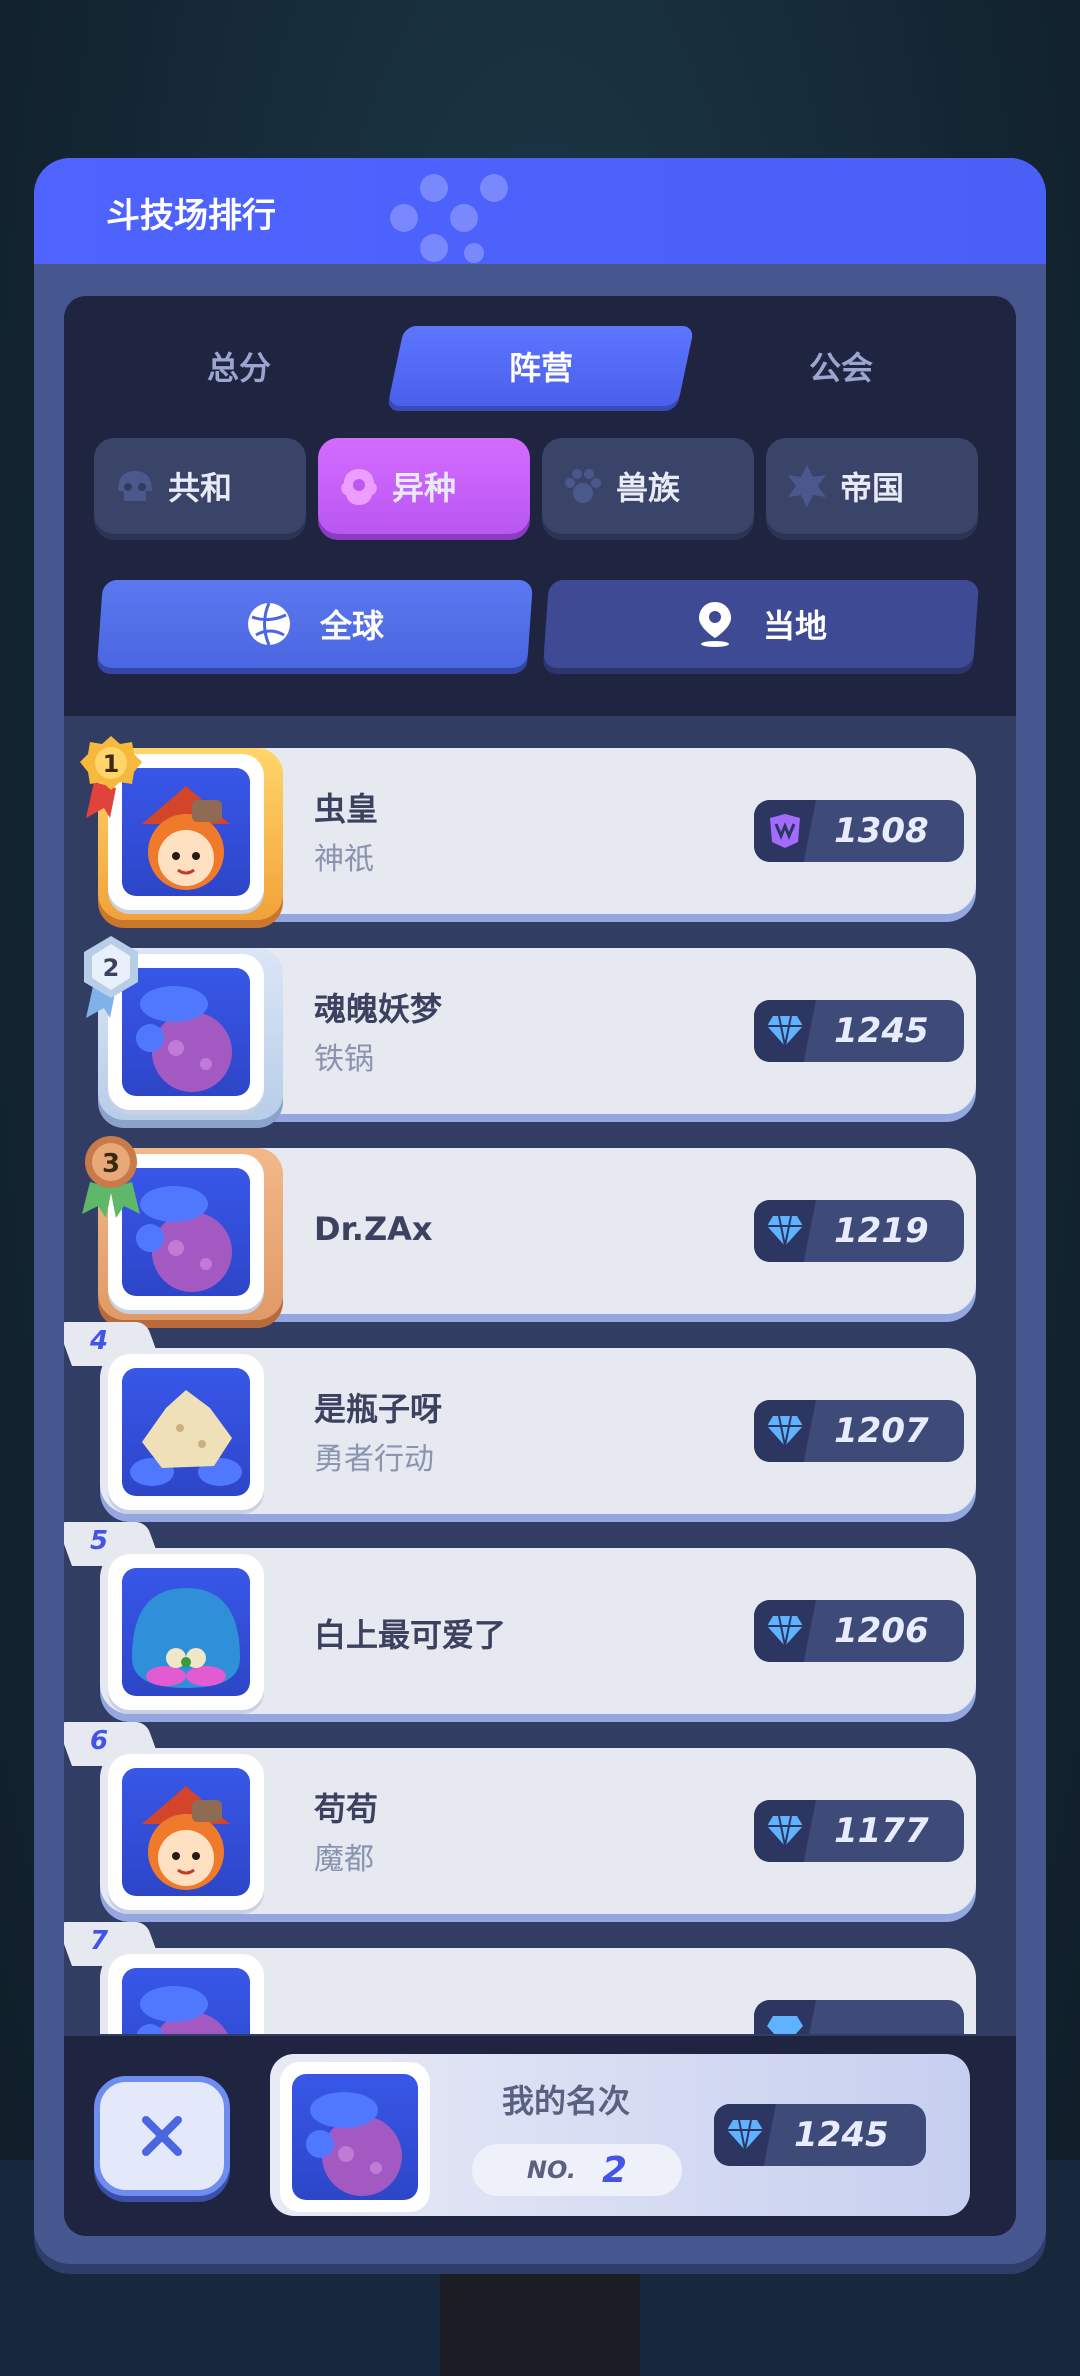 This screenshot has height=2376, width=1080. I want to click on rank-number: 4, so click(99, 1341).